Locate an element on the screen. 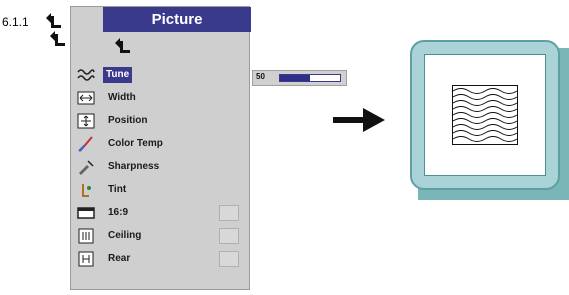 Image resolution: width=569 pixels, height=295 pixels. slider-track is located at coordinates (310, 78).